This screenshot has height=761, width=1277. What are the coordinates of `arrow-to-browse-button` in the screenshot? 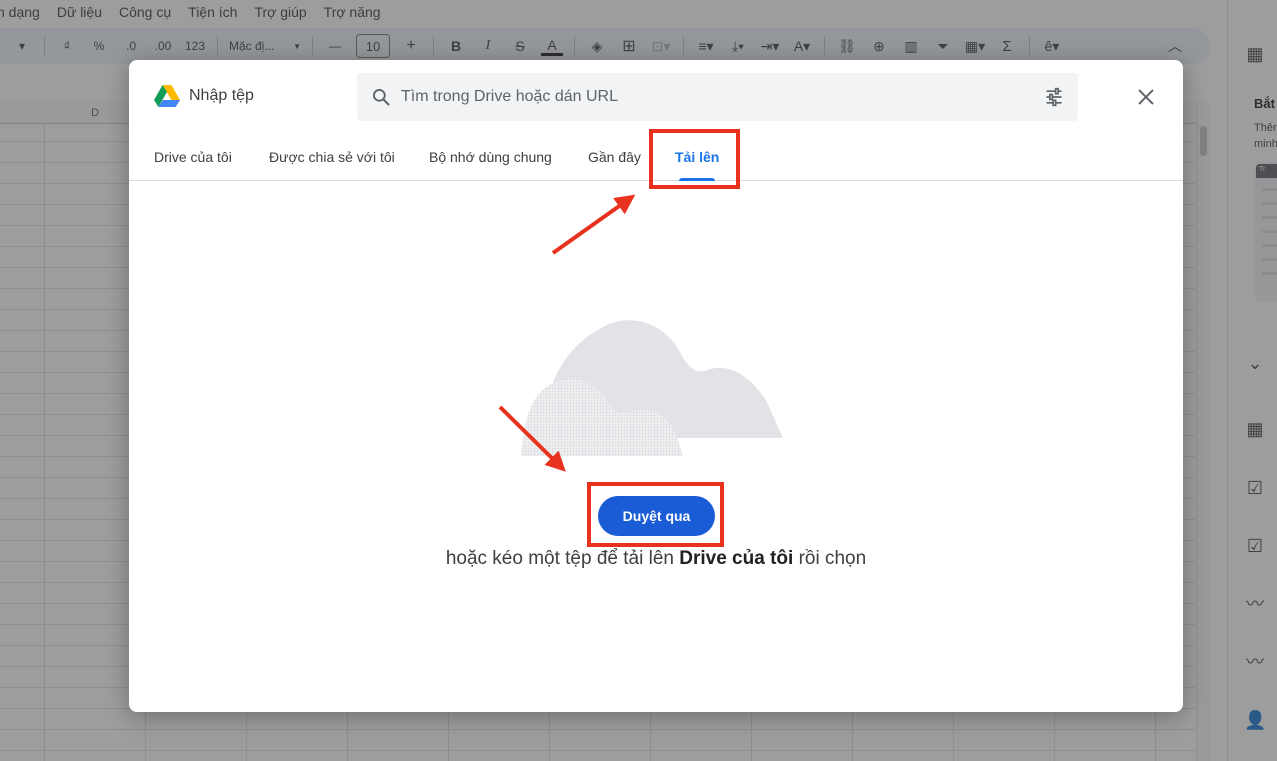 It's located at (532, 438).